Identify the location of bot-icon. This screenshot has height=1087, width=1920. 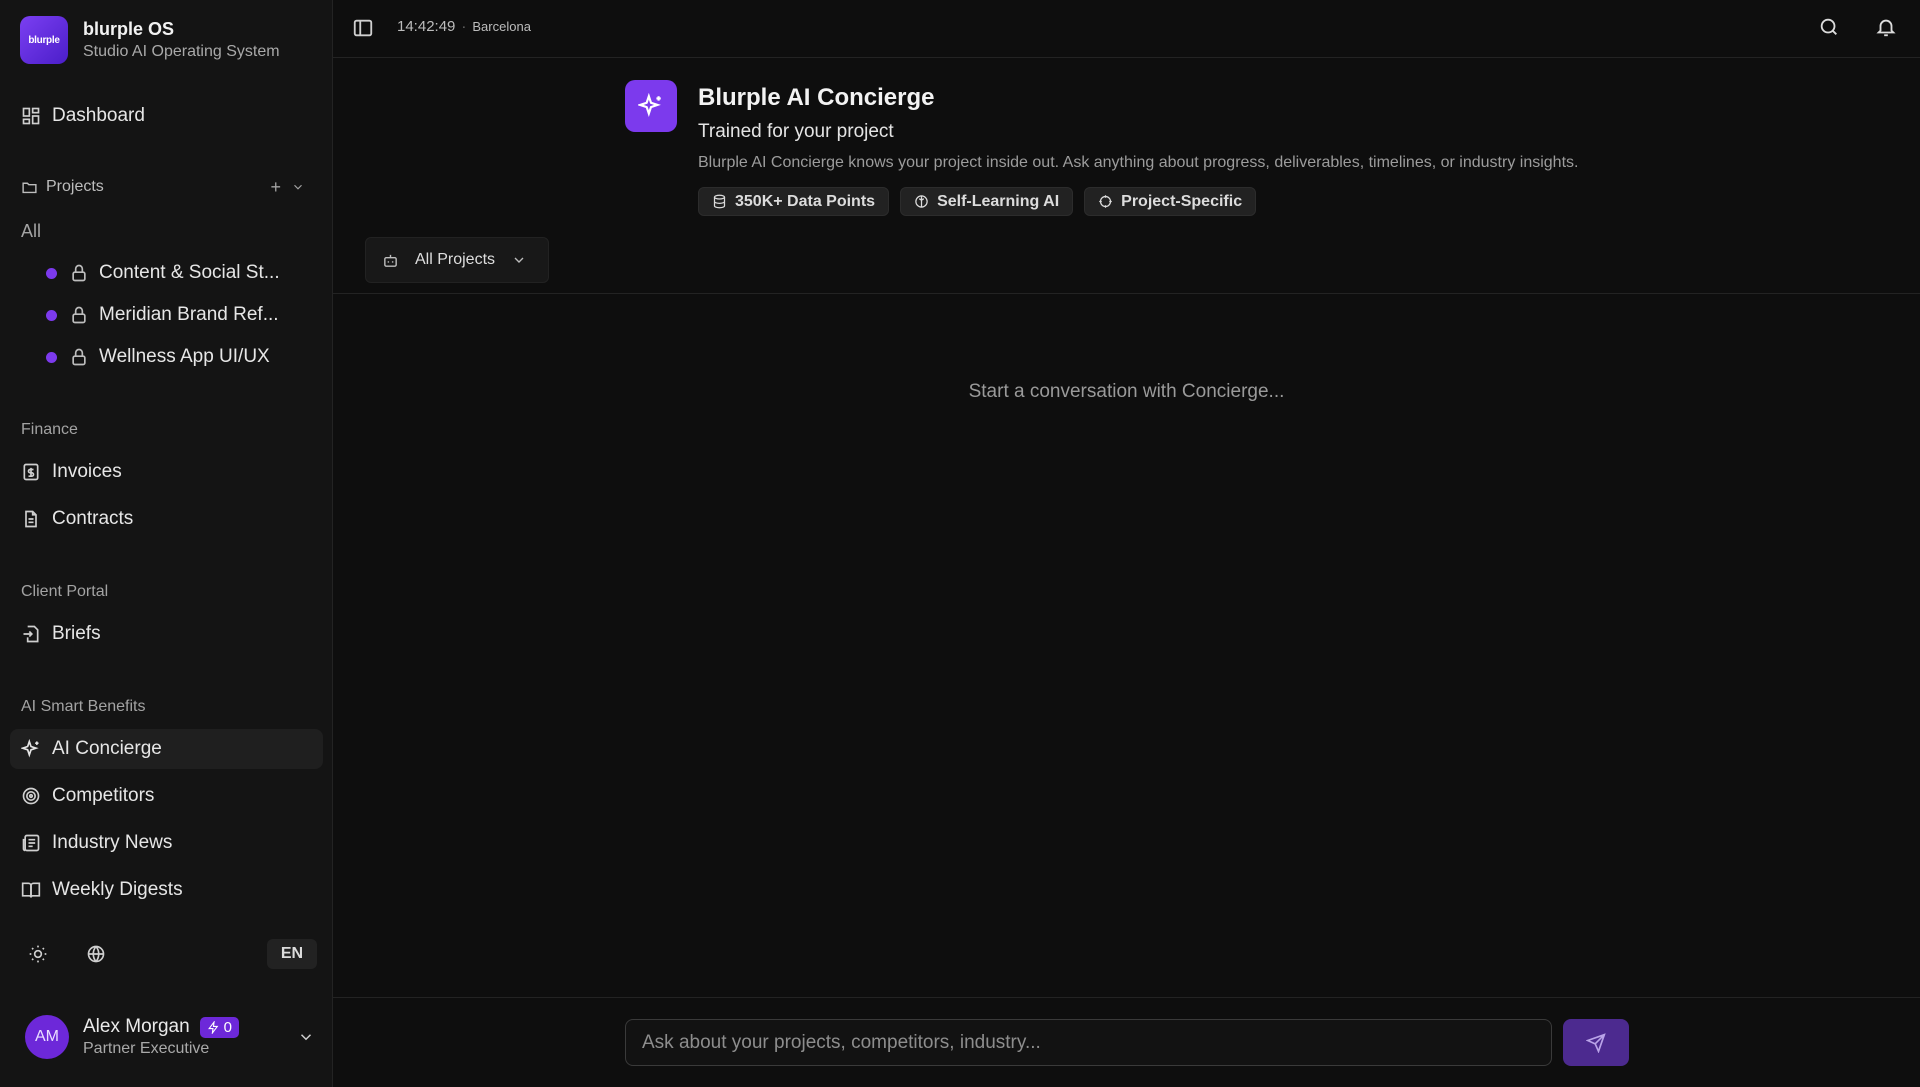
(390, 260).